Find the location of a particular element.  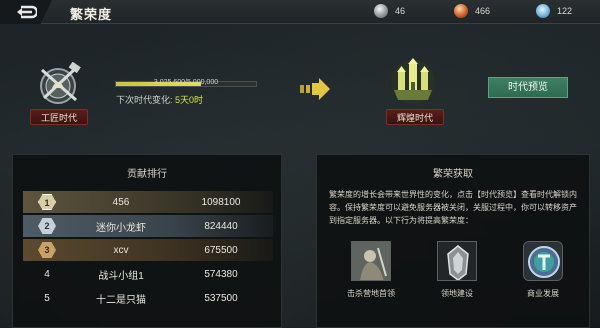

territory-build-icon is located at coordinates (457, 261).